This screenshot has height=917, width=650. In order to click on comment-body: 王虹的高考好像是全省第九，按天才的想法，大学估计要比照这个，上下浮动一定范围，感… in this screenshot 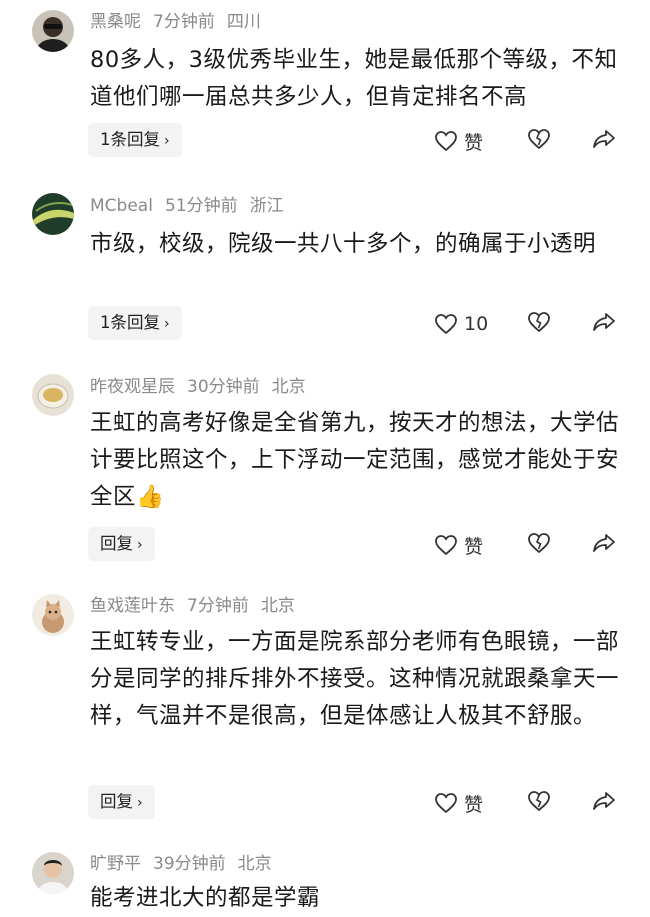, I will do `click(355, 460)`.